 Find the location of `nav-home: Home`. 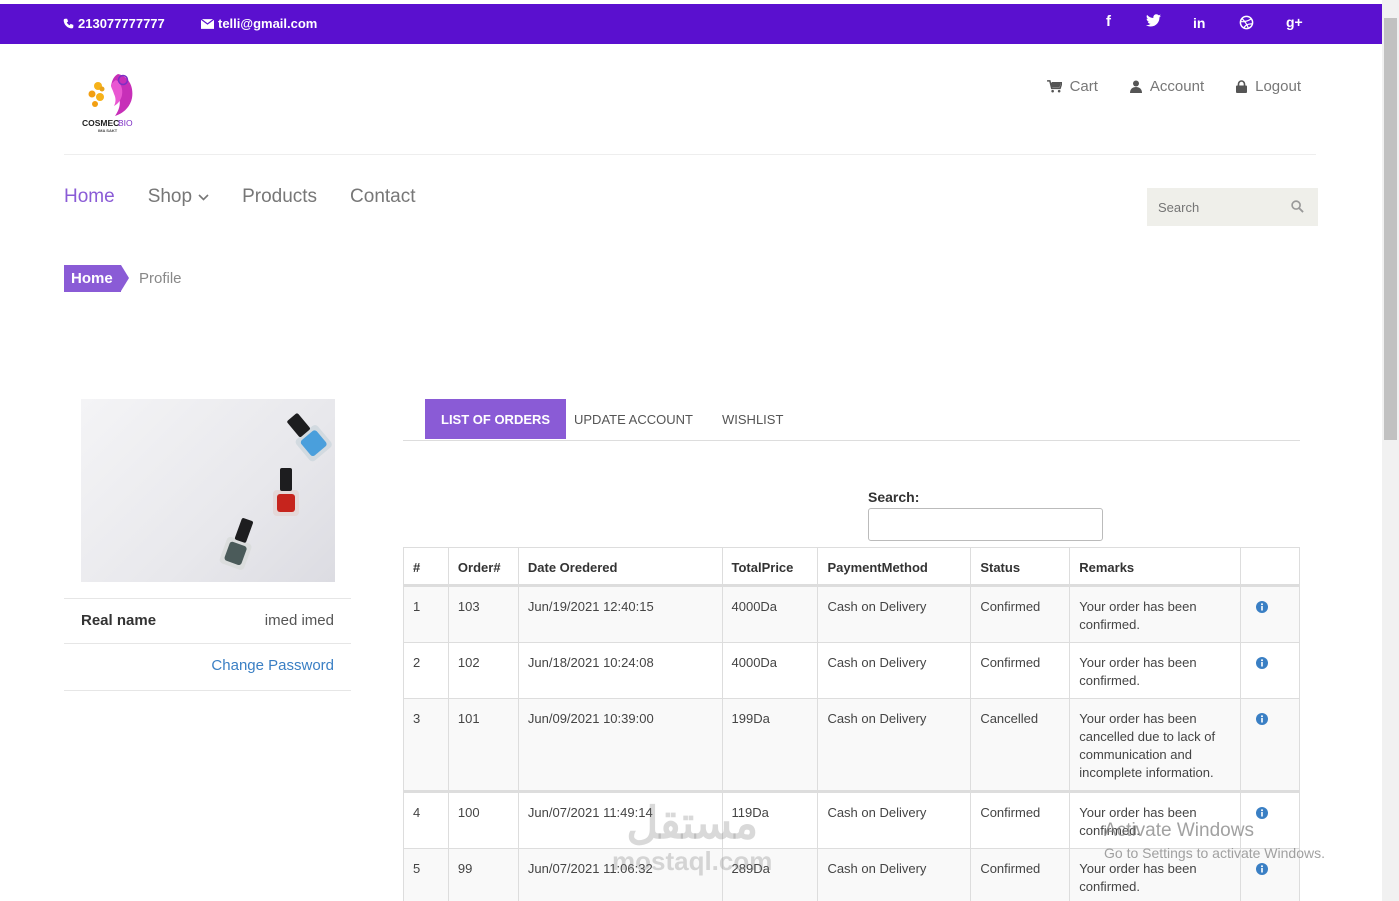

nav-home: Home is located at coordinates (89, 197).